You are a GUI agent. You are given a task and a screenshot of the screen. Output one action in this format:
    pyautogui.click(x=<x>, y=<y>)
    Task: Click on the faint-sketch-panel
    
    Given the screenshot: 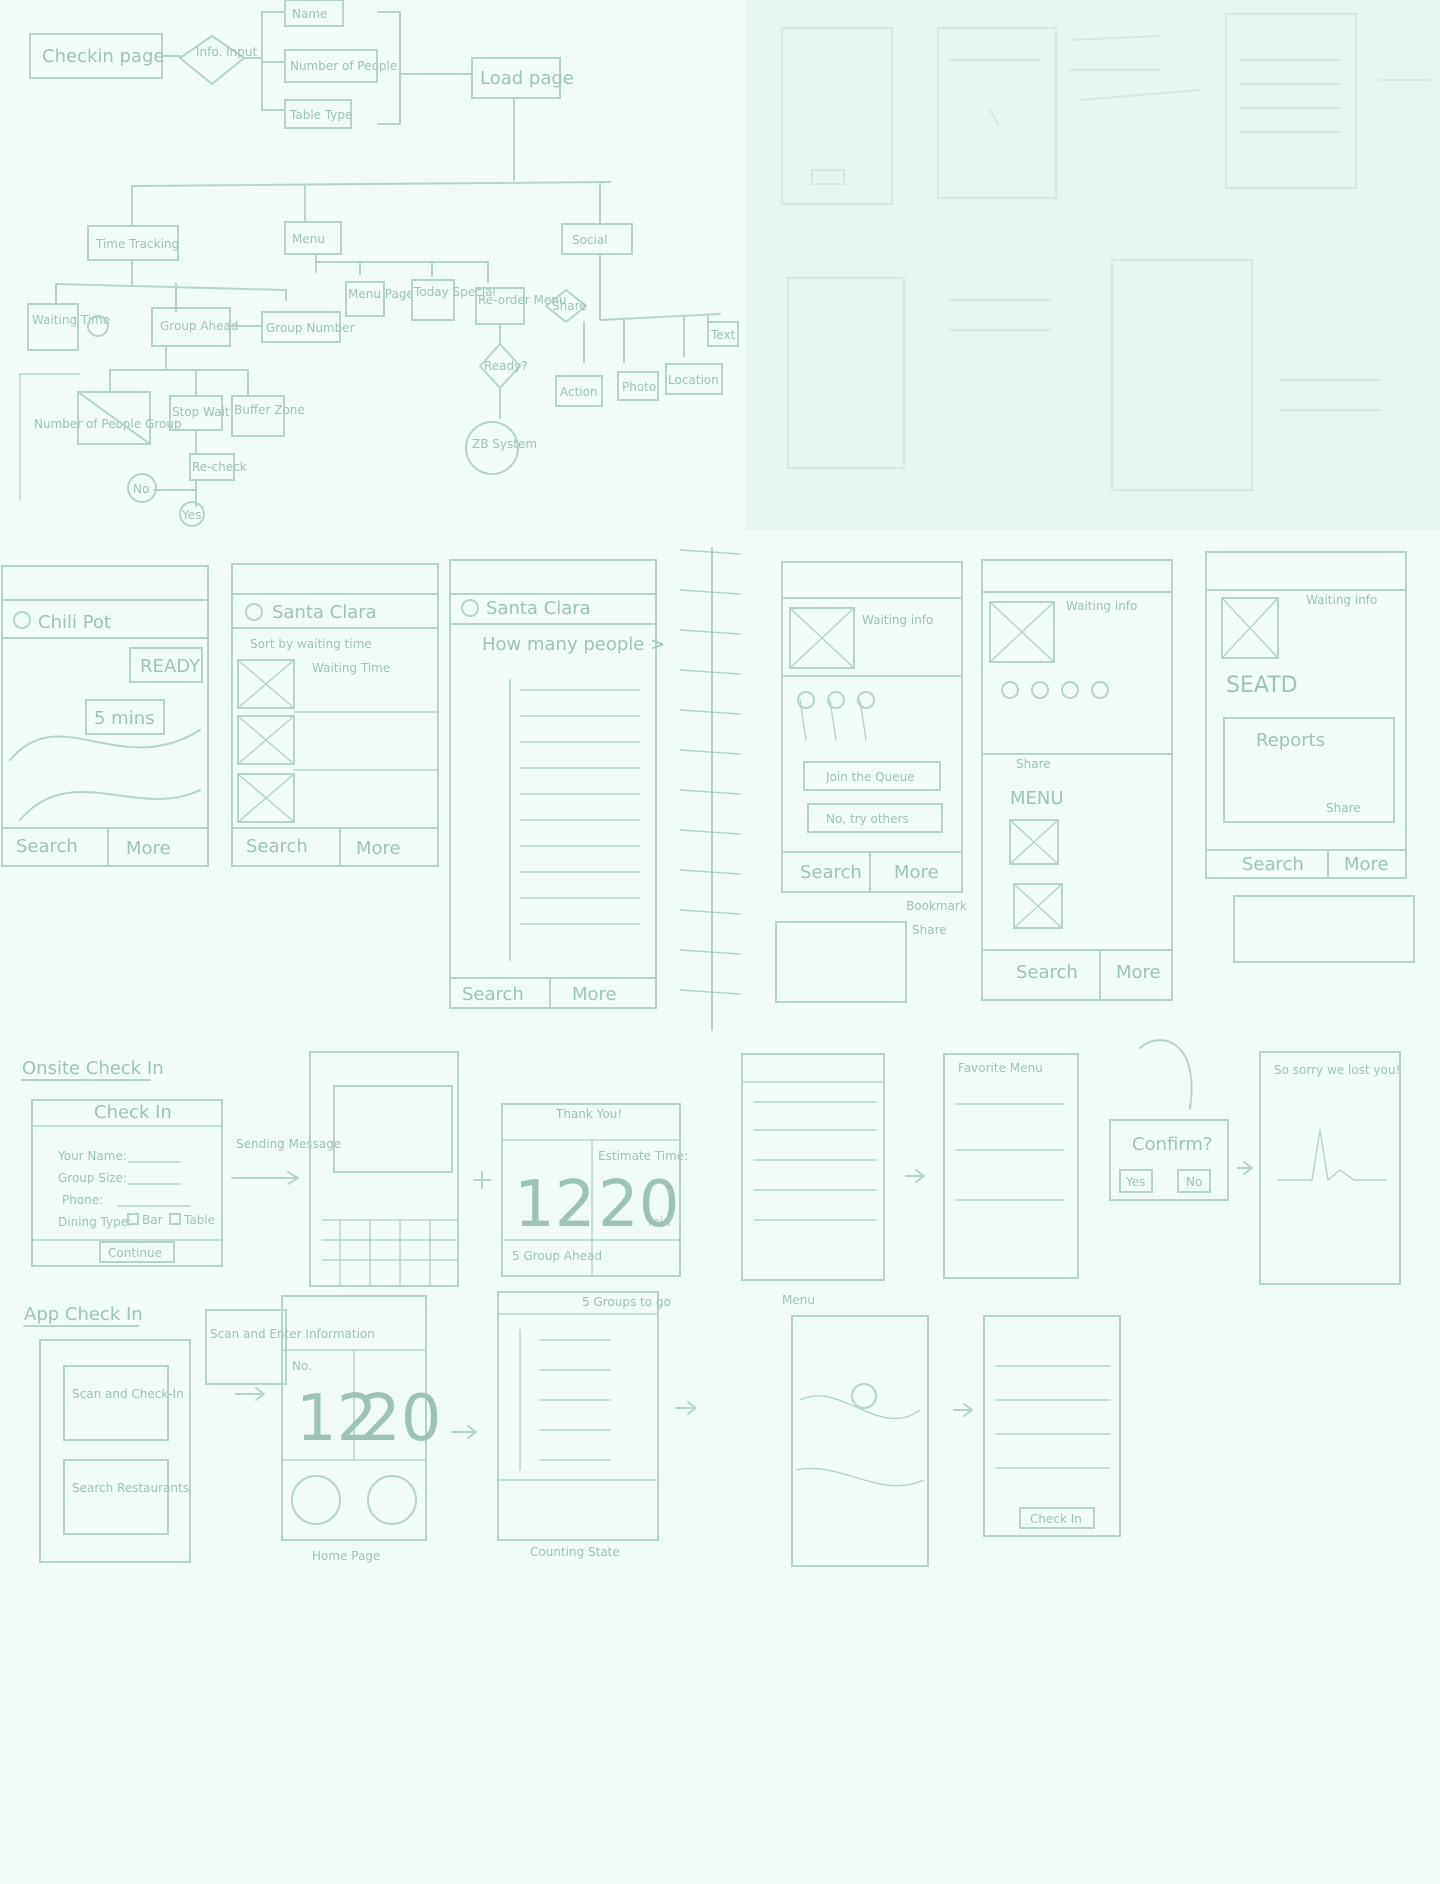 What is the action you would take?
    pyautogui.click(x=1092, y=265)
    